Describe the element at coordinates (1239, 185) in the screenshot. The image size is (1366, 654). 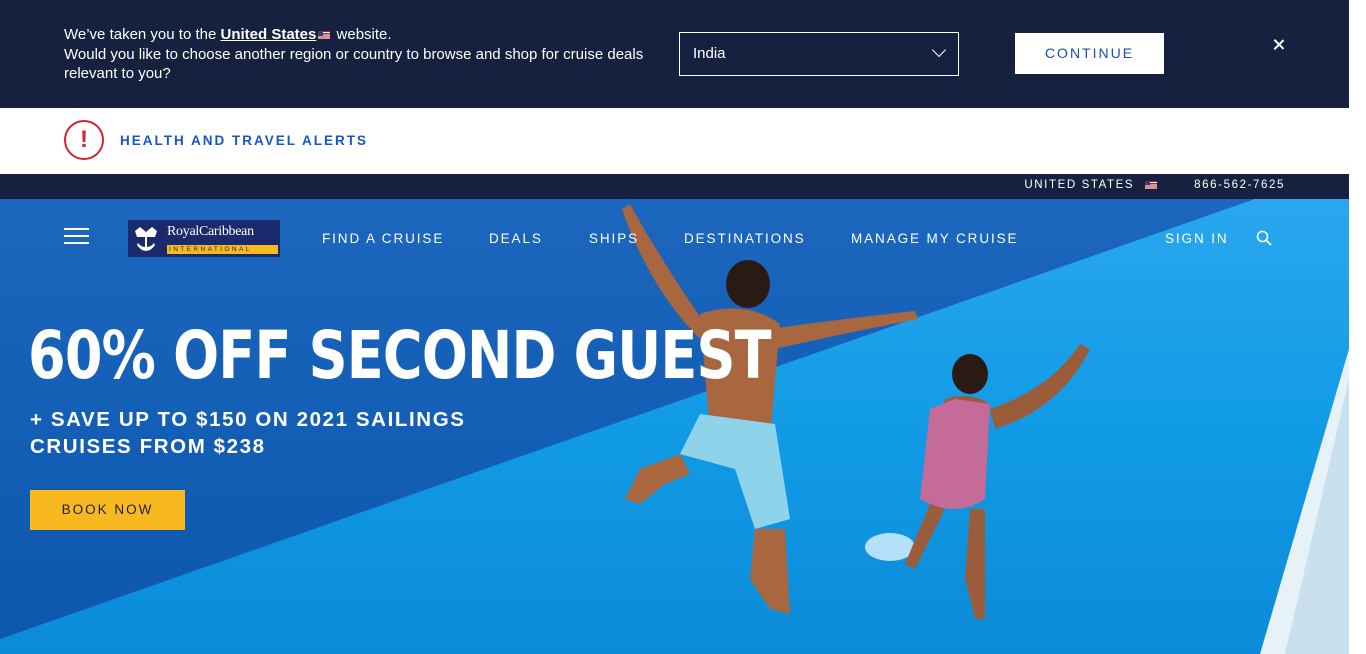
I see `phone-number: 866-562-7625` at that location.